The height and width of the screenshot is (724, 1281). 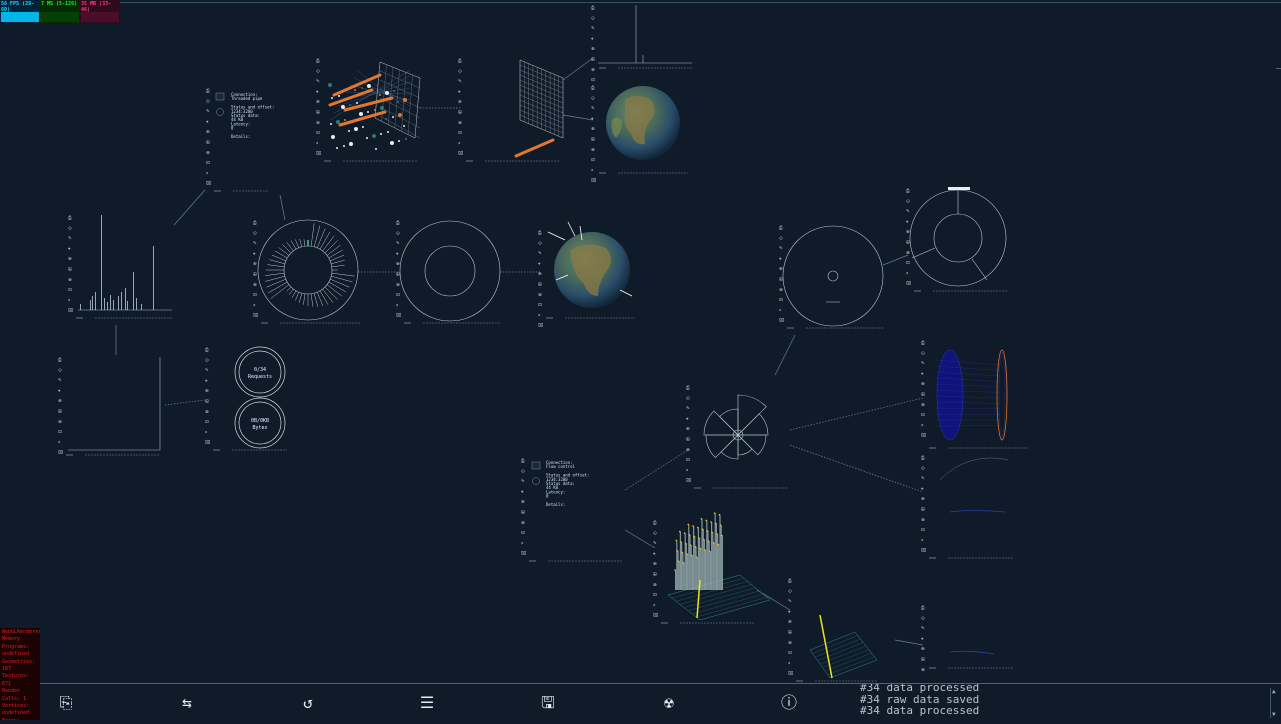 I want to click on scroll-down-icon: ▼, so click(x=1274, y=714).